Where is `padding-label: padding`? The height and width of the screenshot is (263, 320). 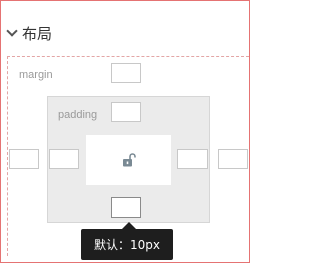 padding-label: padding is located at coordinates (78, 115).